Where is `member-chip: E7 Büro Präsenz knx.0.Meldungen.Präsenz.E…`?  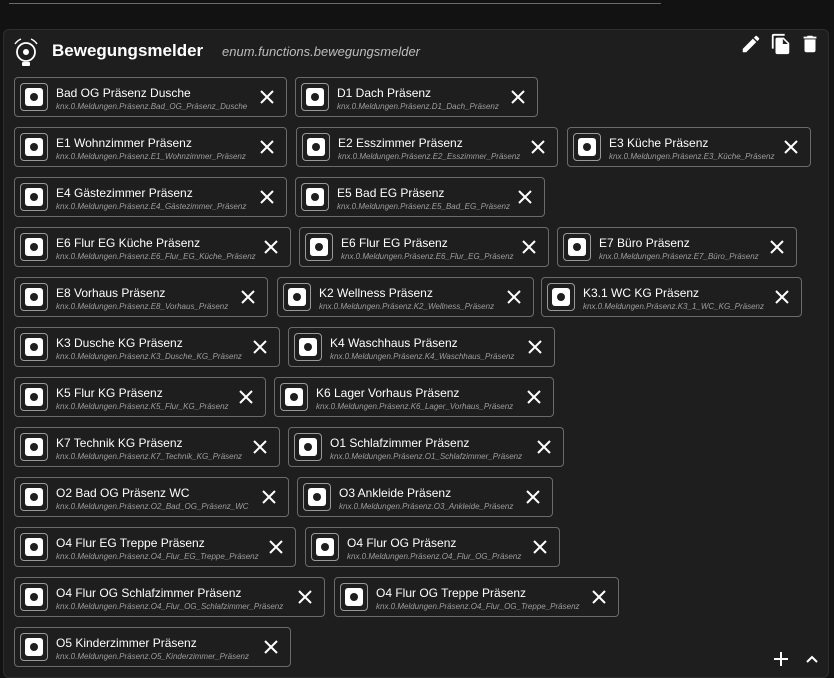 member-chip: E7 Büro Präsenz knx.0.Meldungen.Präsenz.E… is located at coordinates (677, 247).